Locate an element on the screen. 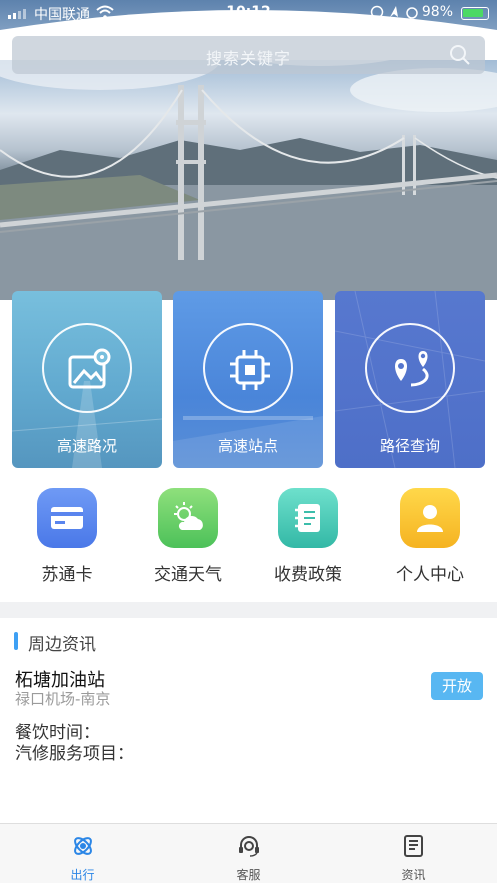 The height and width of the screenshot is (883, 497). section-divider is located at coordinates (248, 610).